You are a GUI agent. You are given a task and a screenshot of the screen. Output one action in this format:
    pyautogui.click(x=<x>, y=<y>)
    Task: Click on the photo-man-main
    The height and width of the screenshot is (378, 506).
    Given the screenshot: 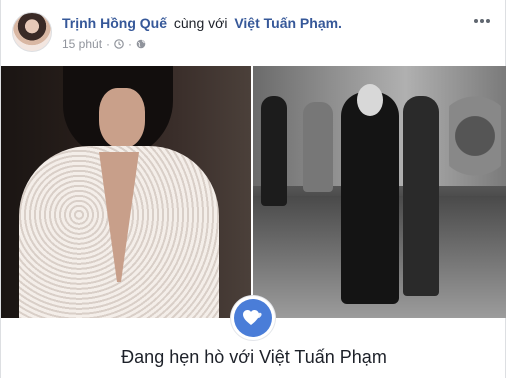 What is the action you would take?
    pyautogui.click(x=370, y=198)
    